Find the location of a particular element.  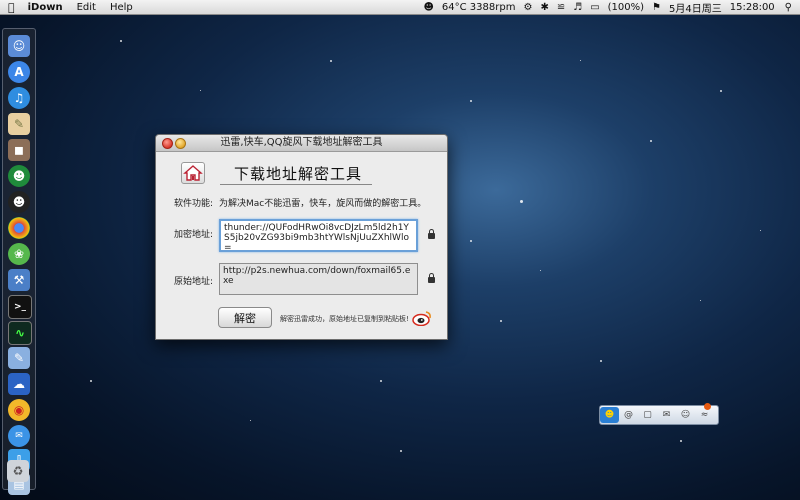

feature-label: 软件功能: is located at coordinates (194, 204).